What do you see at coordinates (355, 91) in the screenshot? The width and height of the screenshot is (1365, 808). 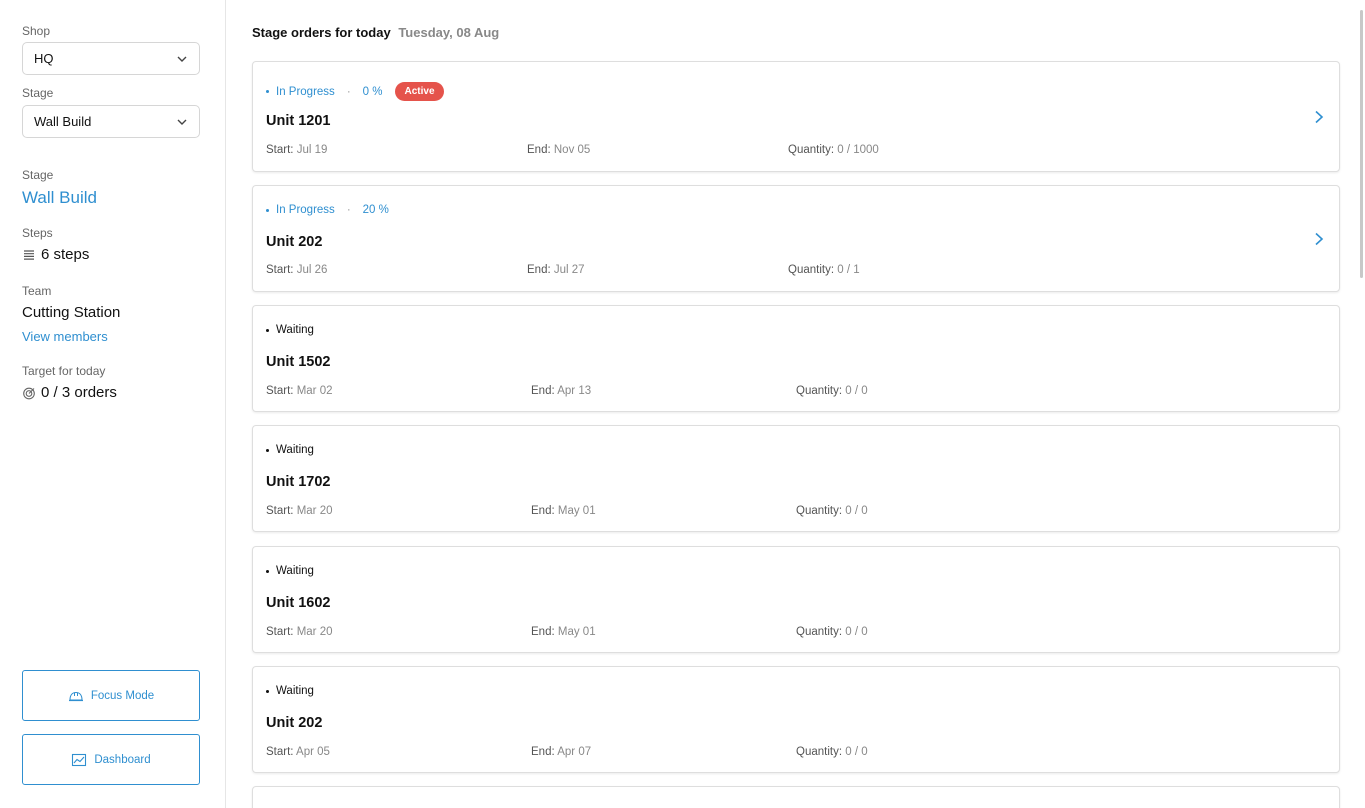 I see `status-row: In Progress · 0 % Active` at bounding box center [355, 91].